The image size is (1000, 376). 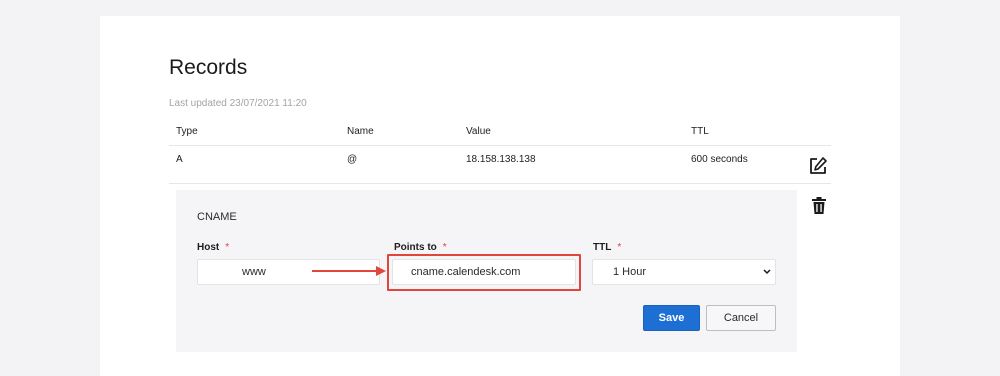 I want to click on save-button: Save, so click(x=671, y=318).